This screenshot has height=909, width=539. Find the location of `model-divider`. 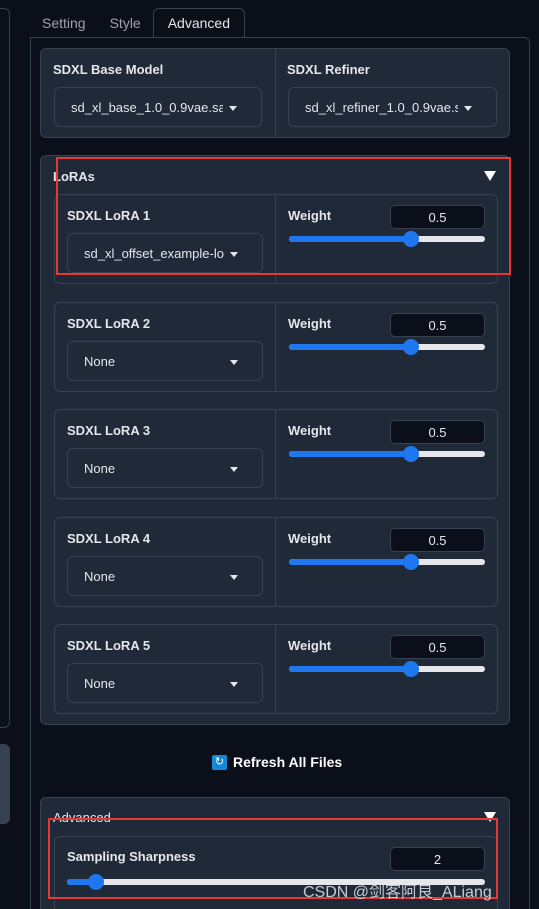

model-divider is located at coordinates (275, 93).